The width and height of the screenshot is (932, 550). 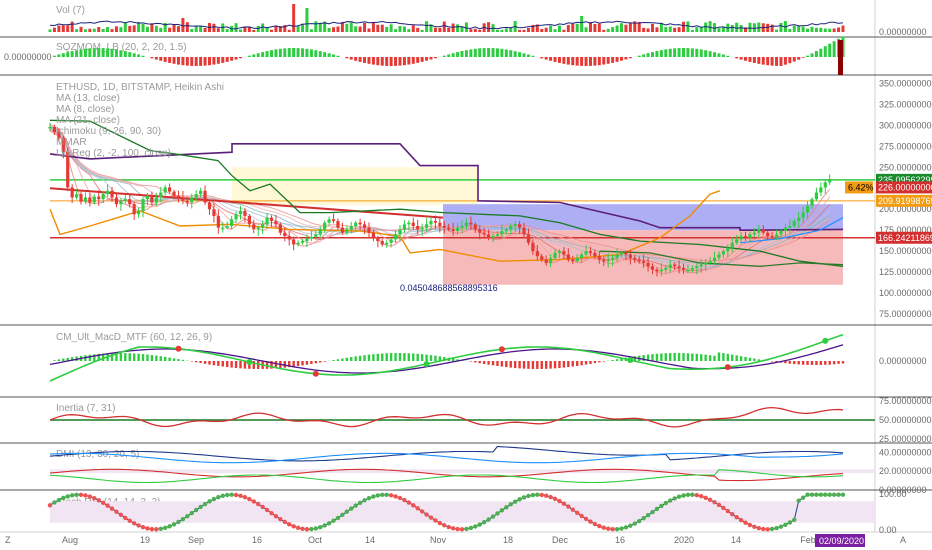 What do you see at coordinates (905, 201) in the screenshot?
I see `price-tag-text: 209.91998769` at bounding box center [905, 201].